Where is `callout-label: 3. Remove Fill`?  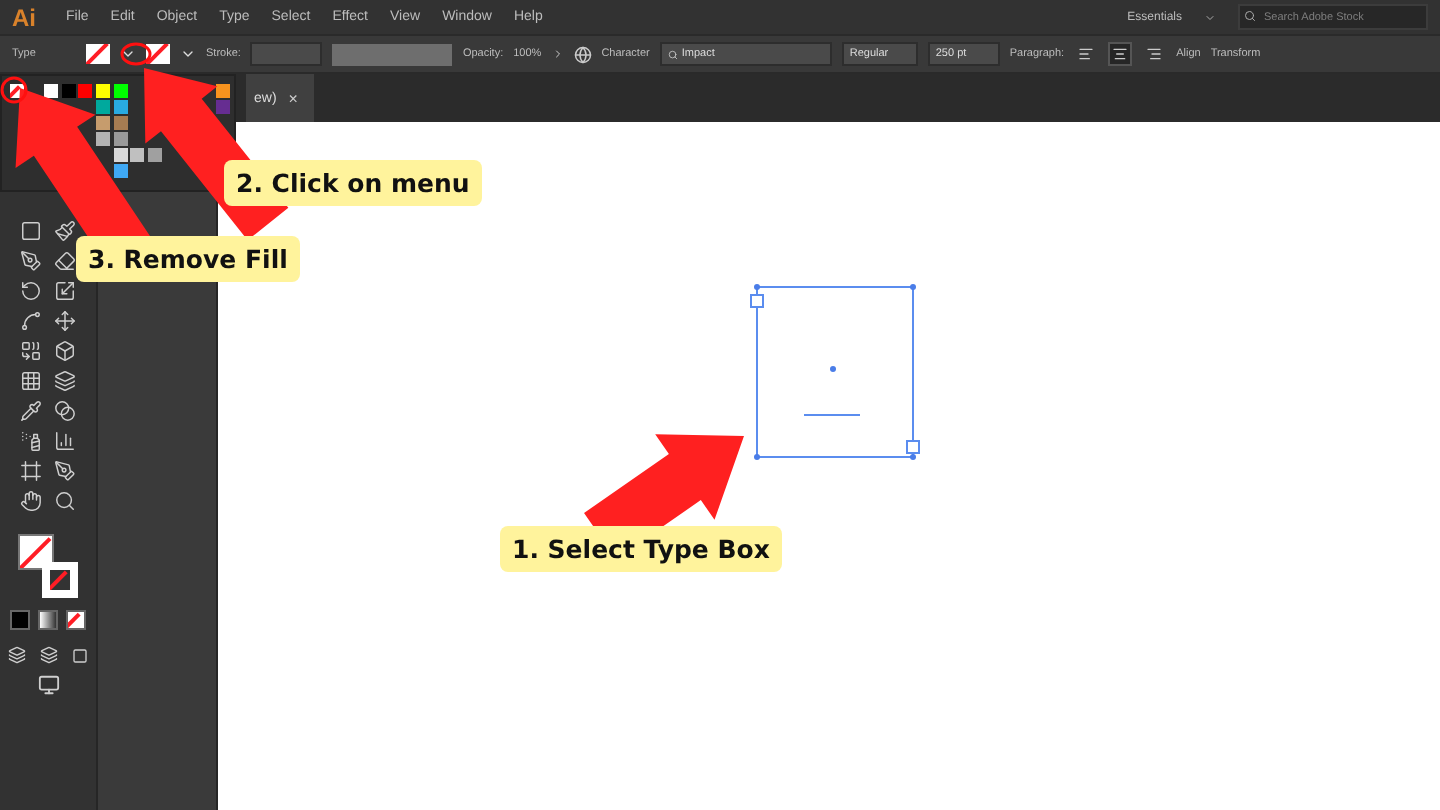 callout-label: 3. Remove Fill is located at coordinates (188, 259).